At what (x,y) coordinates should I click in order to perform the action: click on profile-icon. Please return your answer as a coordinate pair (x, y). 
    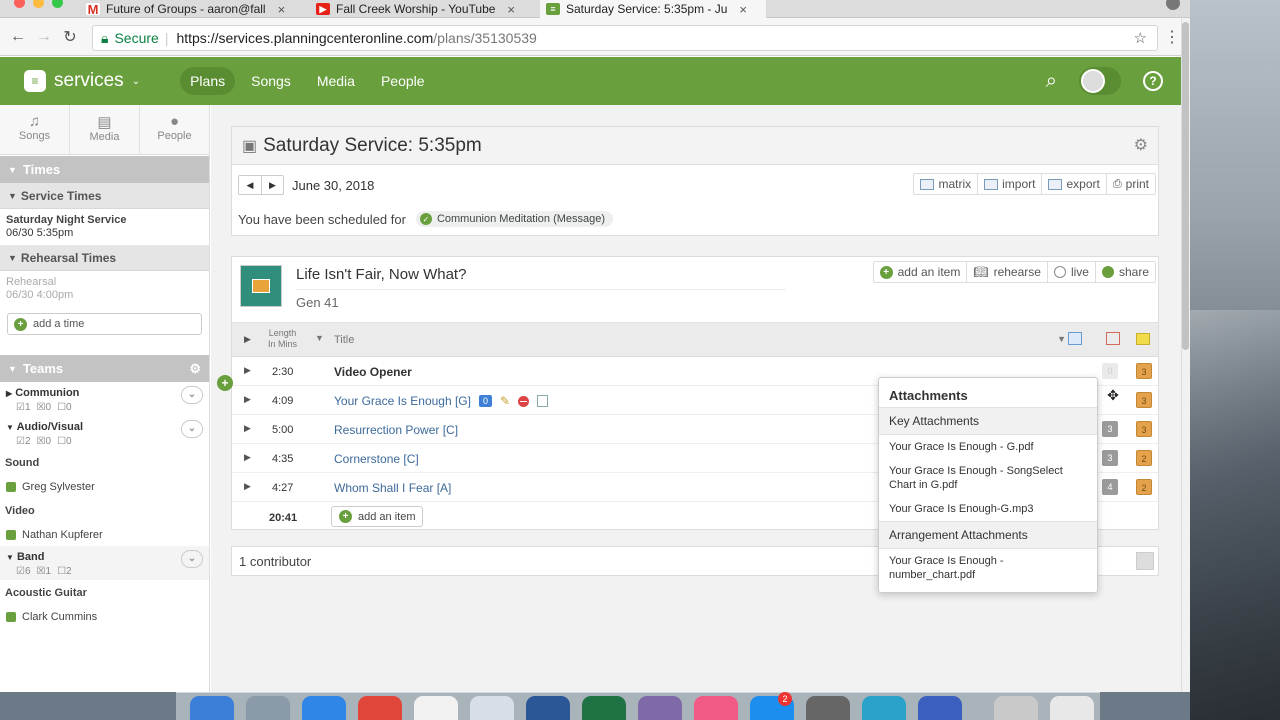
    Looking at the image, I should click on (1173, 5).